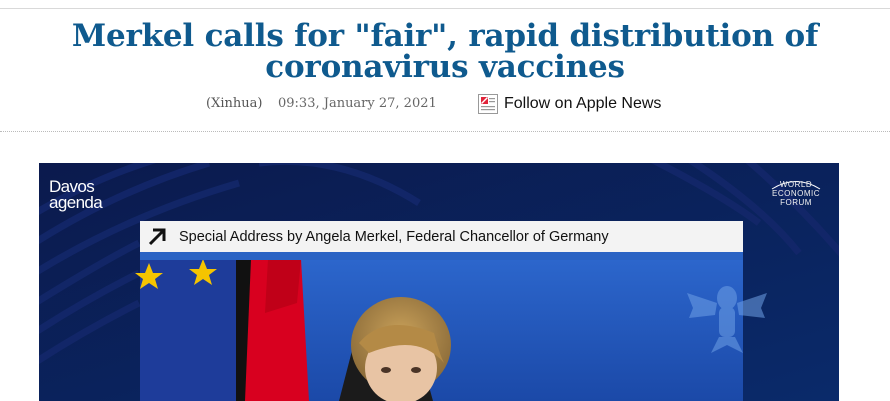 The image size is (890, 401). I want to click on caption-underline, so click(441, 256).